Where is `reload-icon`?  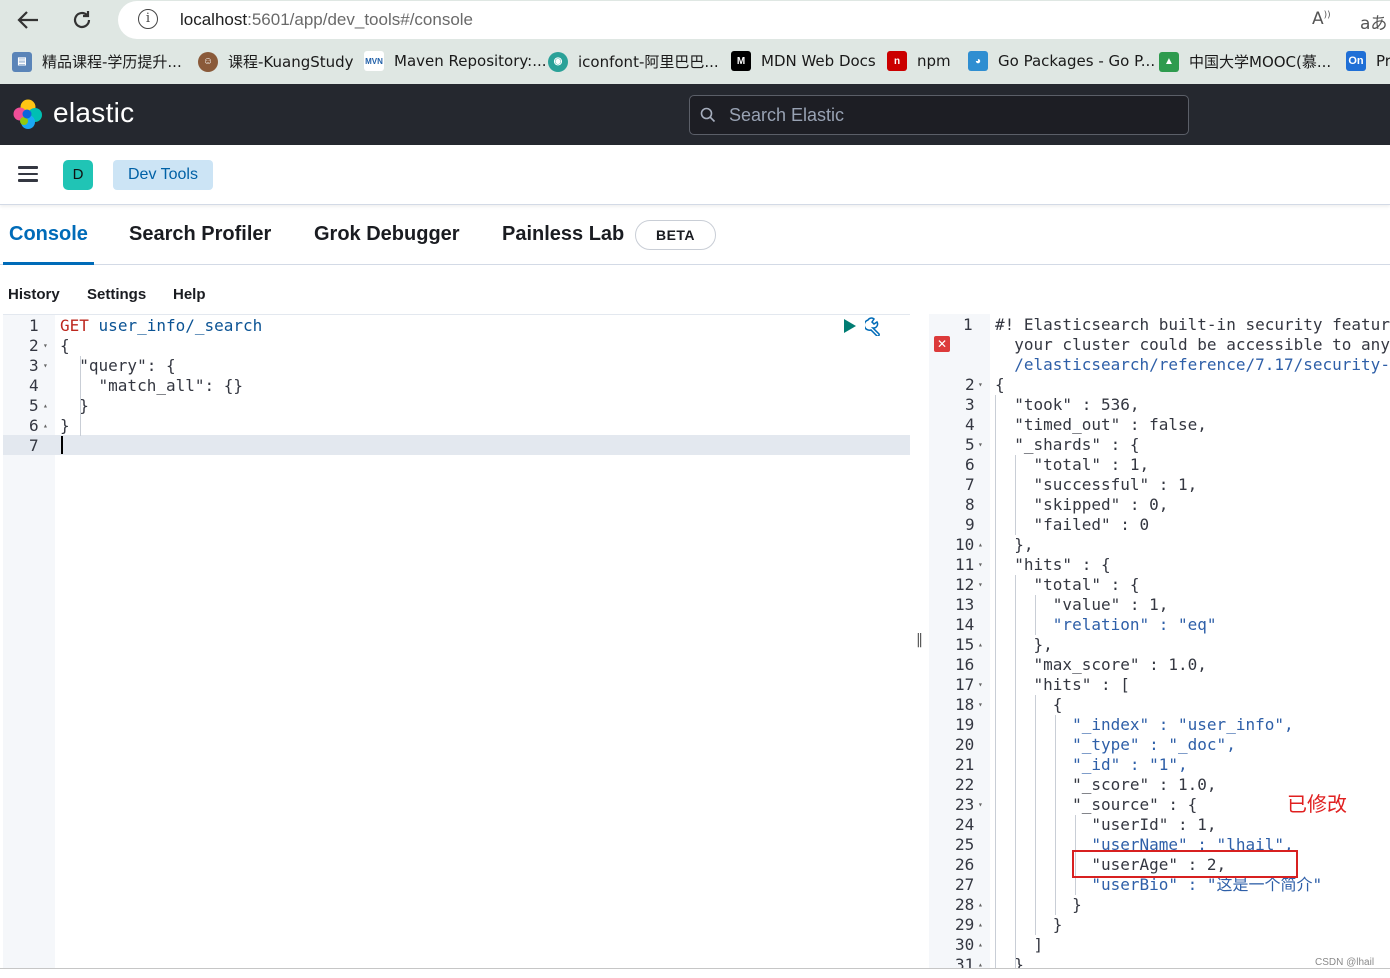 reload-icon is located at coordinates (82, 20).